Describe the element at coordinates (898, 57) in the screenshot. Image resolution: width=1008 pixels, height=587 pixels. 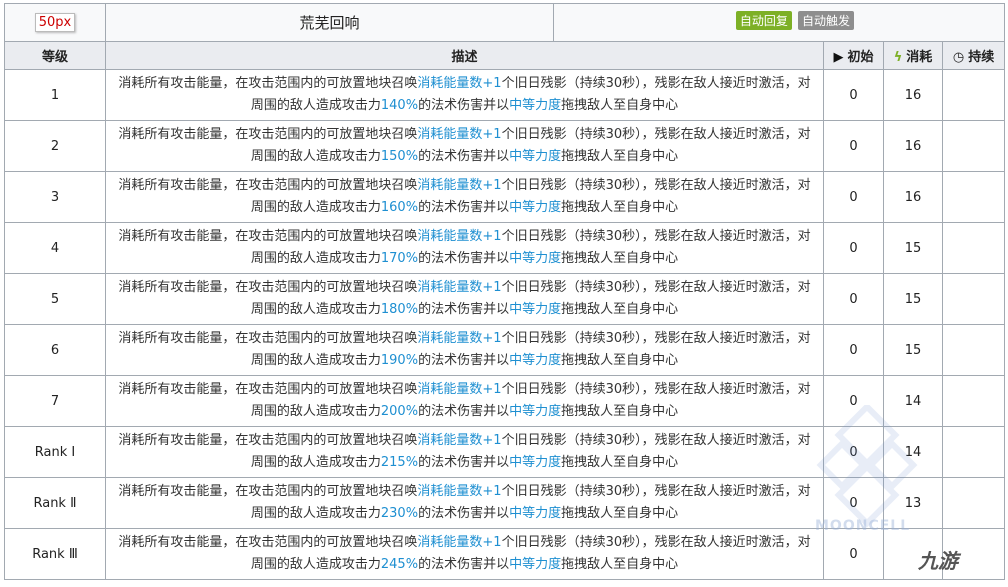
I see `bolt-icon: ϟ` at that location.